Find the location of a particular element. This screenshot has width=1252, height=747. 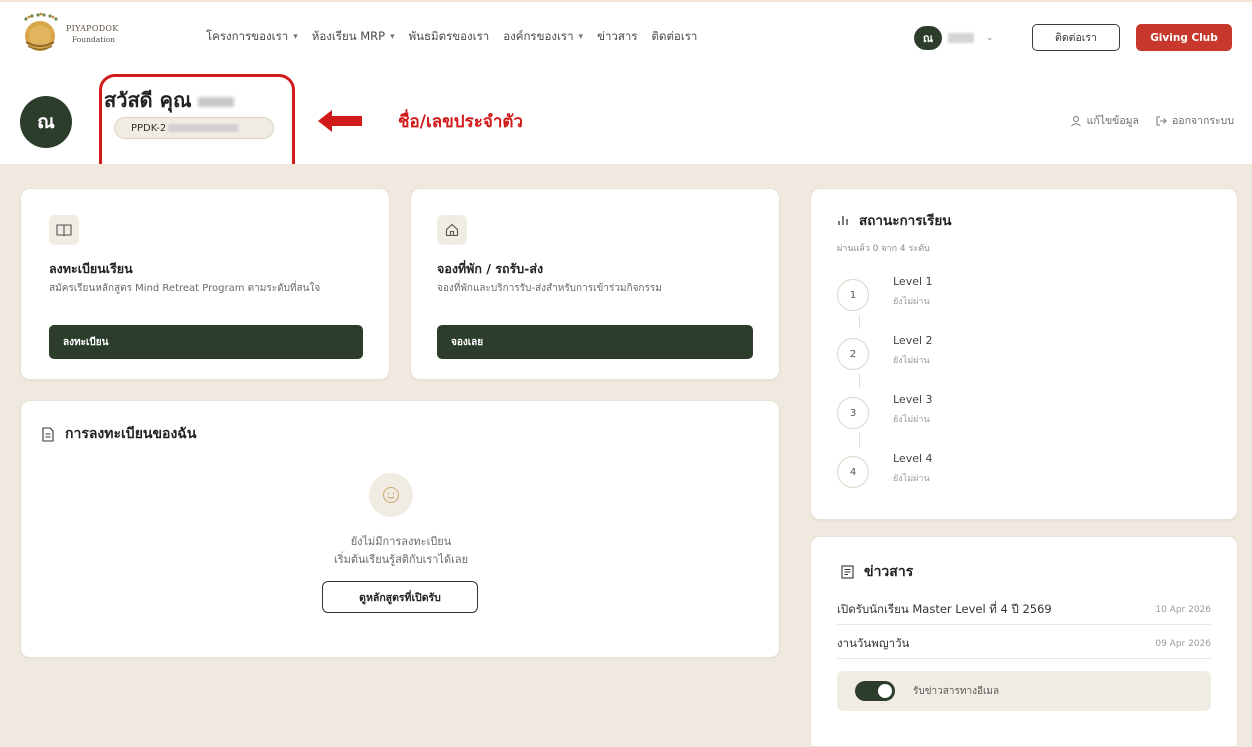

email-subscription-label: รับข่าวสารทางอีเมล is located at coordinates (956, 691).